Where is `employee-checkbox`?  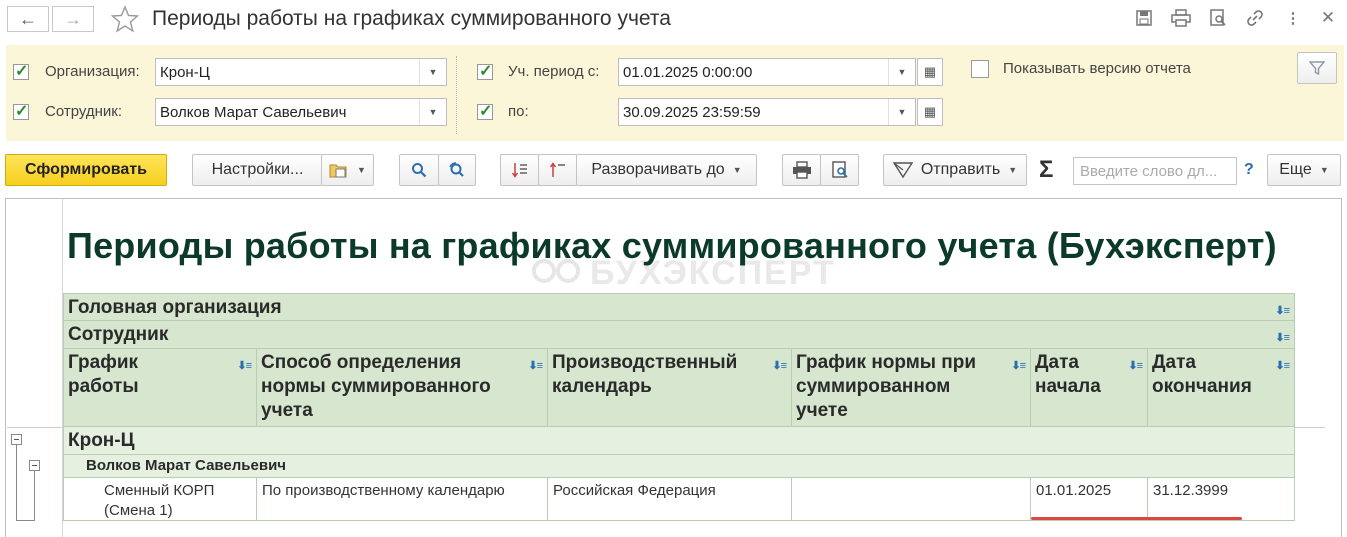 employee-checkbox is located at coordinates (21, 111).